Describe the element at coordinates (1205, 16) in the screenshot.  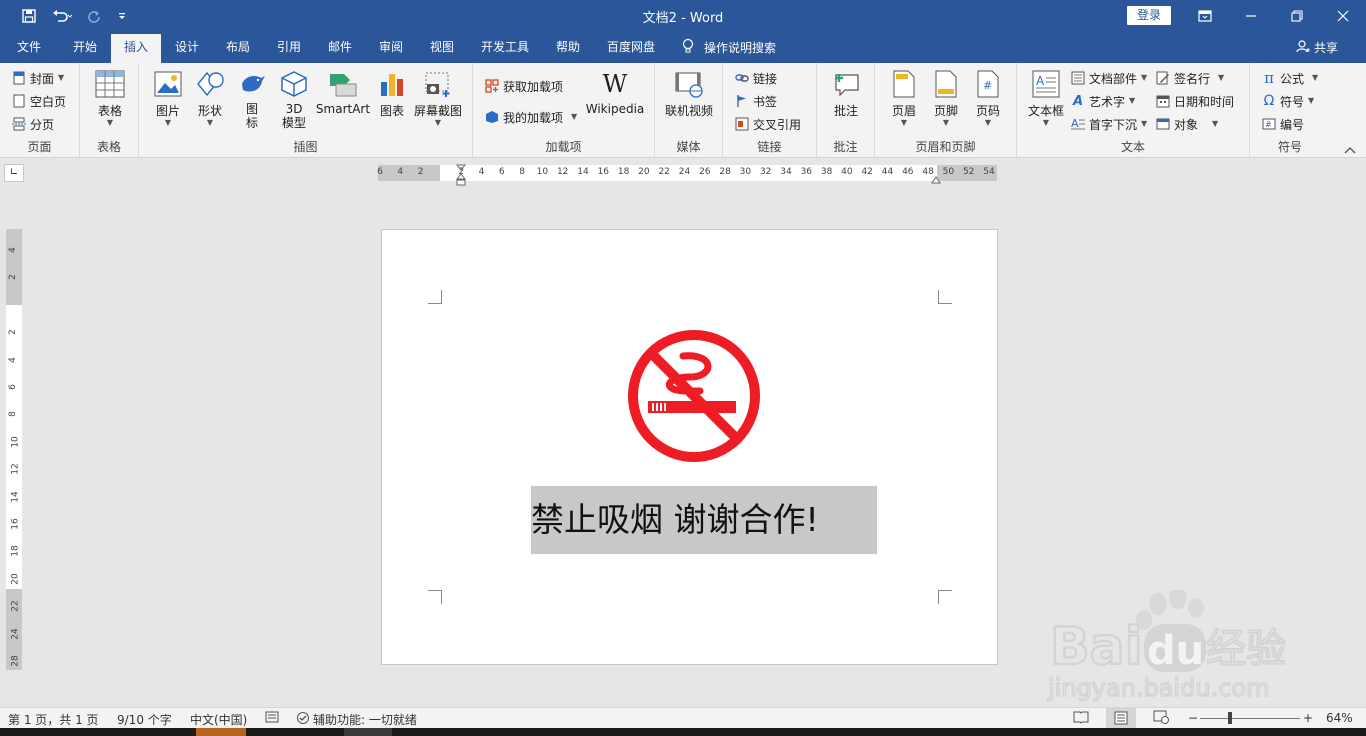
I see `ribbon-display-options-icon` at that location.